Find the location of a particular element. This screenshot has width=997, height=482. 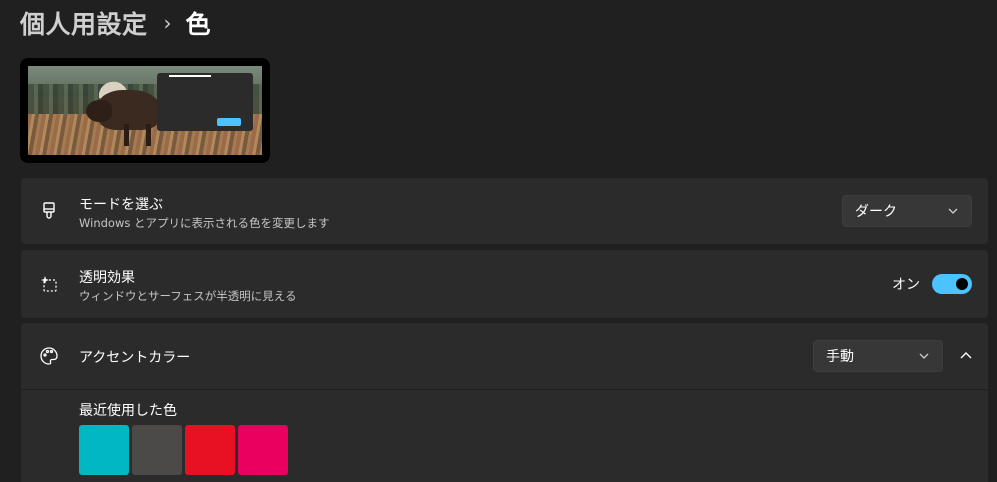

page-title: 色 is located at coordinates (198, 24).